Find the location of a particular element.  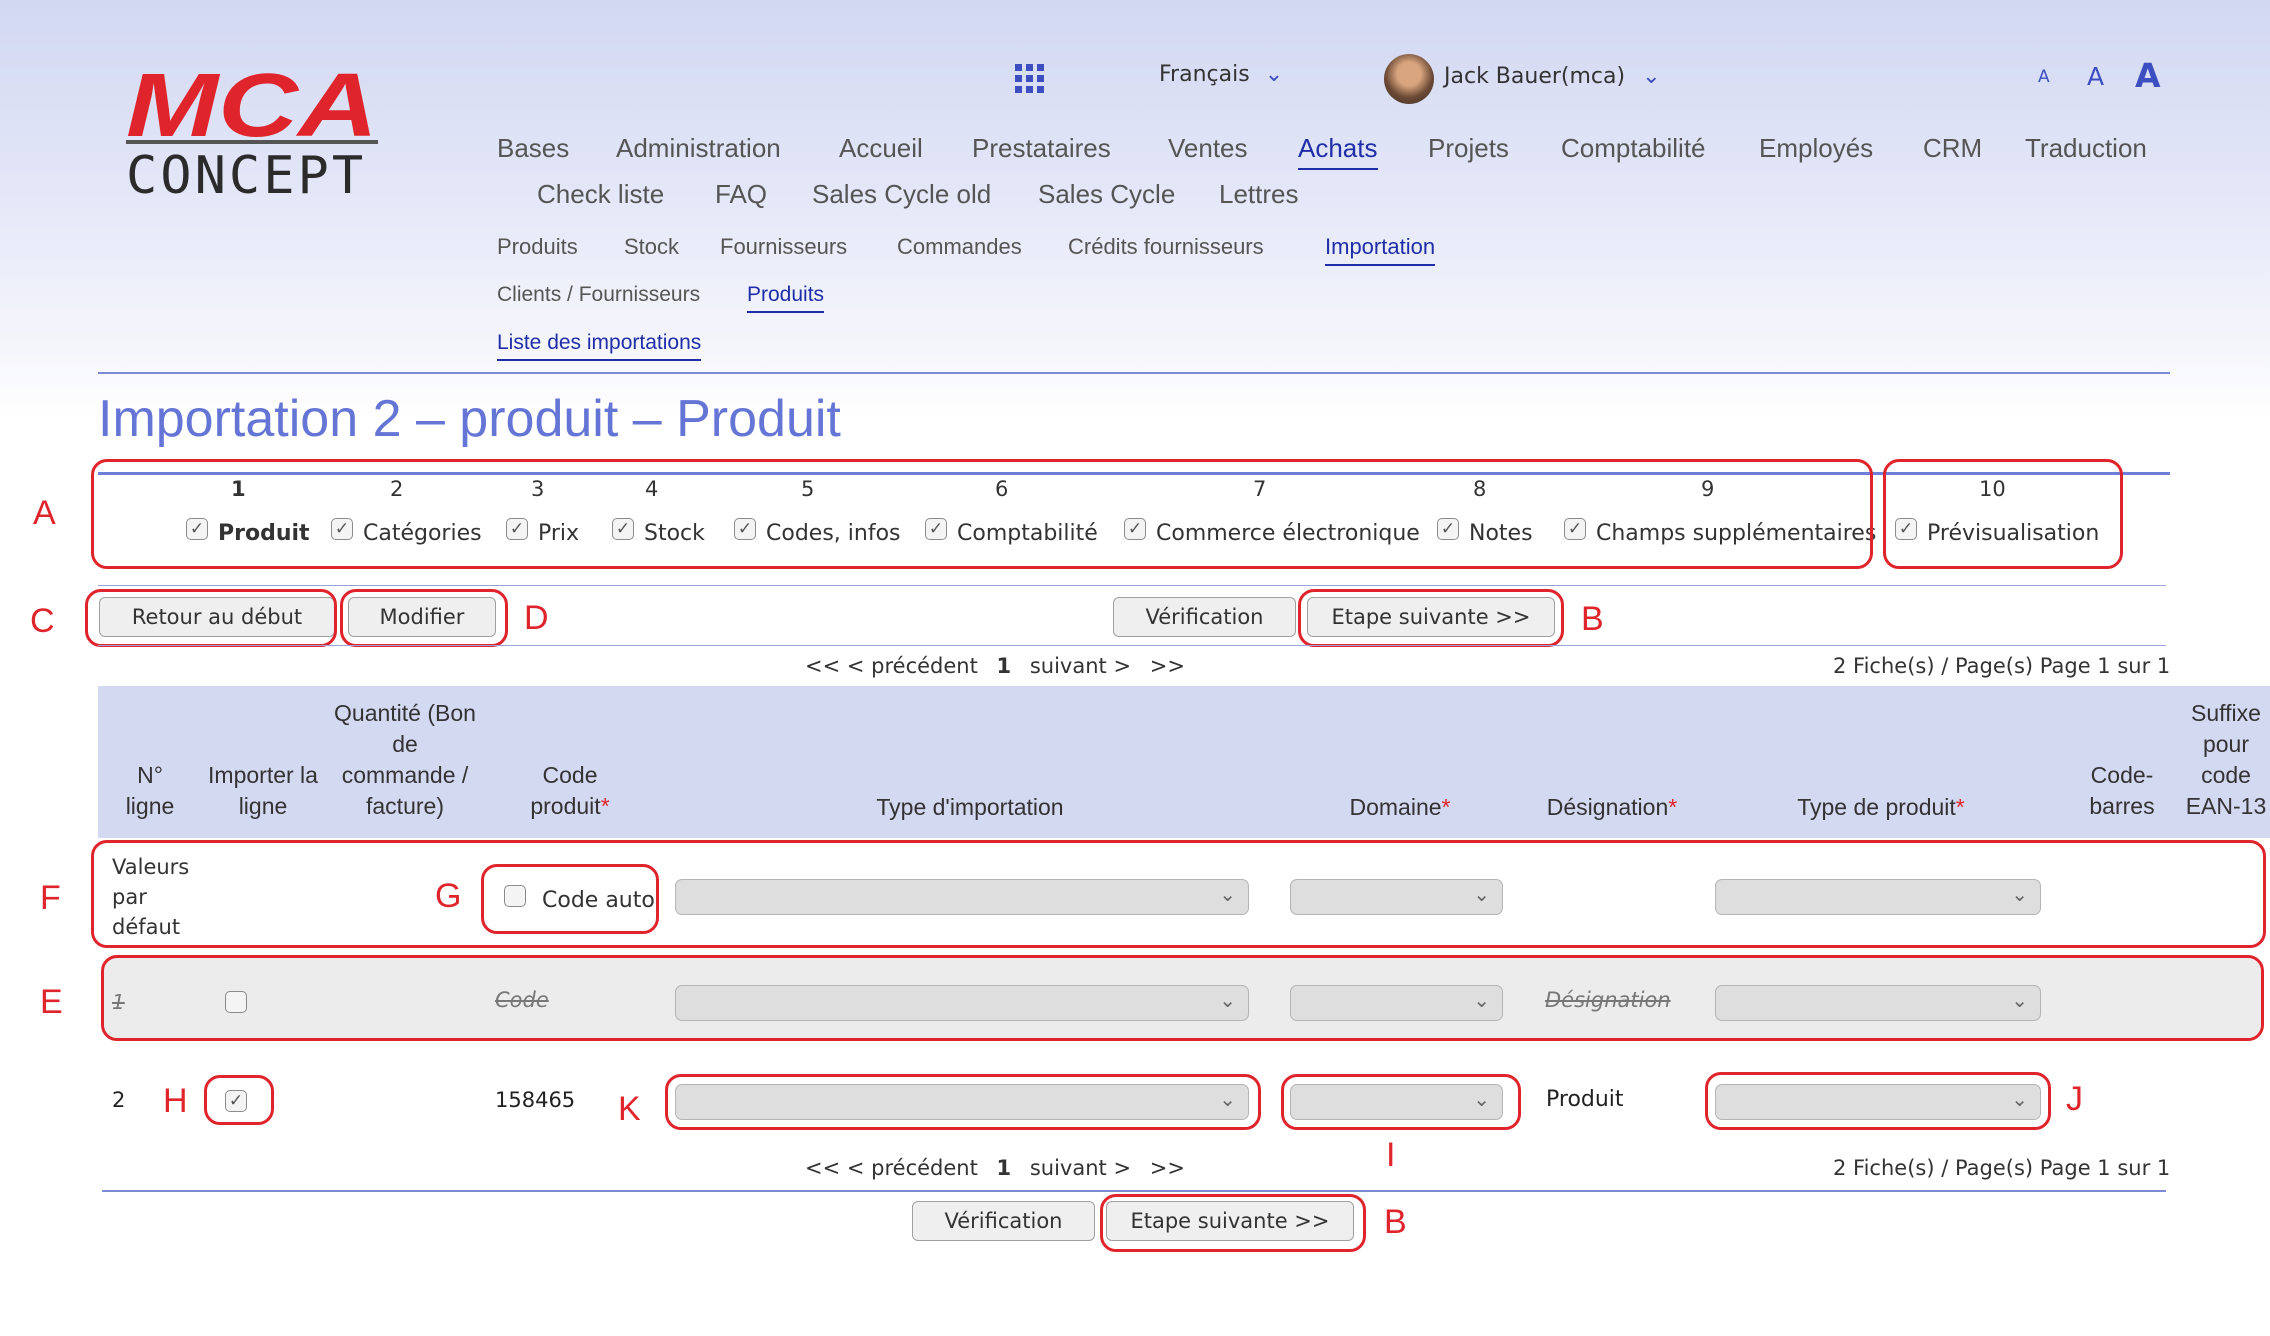

nav-check-liste: Check liste is located at coordinates (600, 194).